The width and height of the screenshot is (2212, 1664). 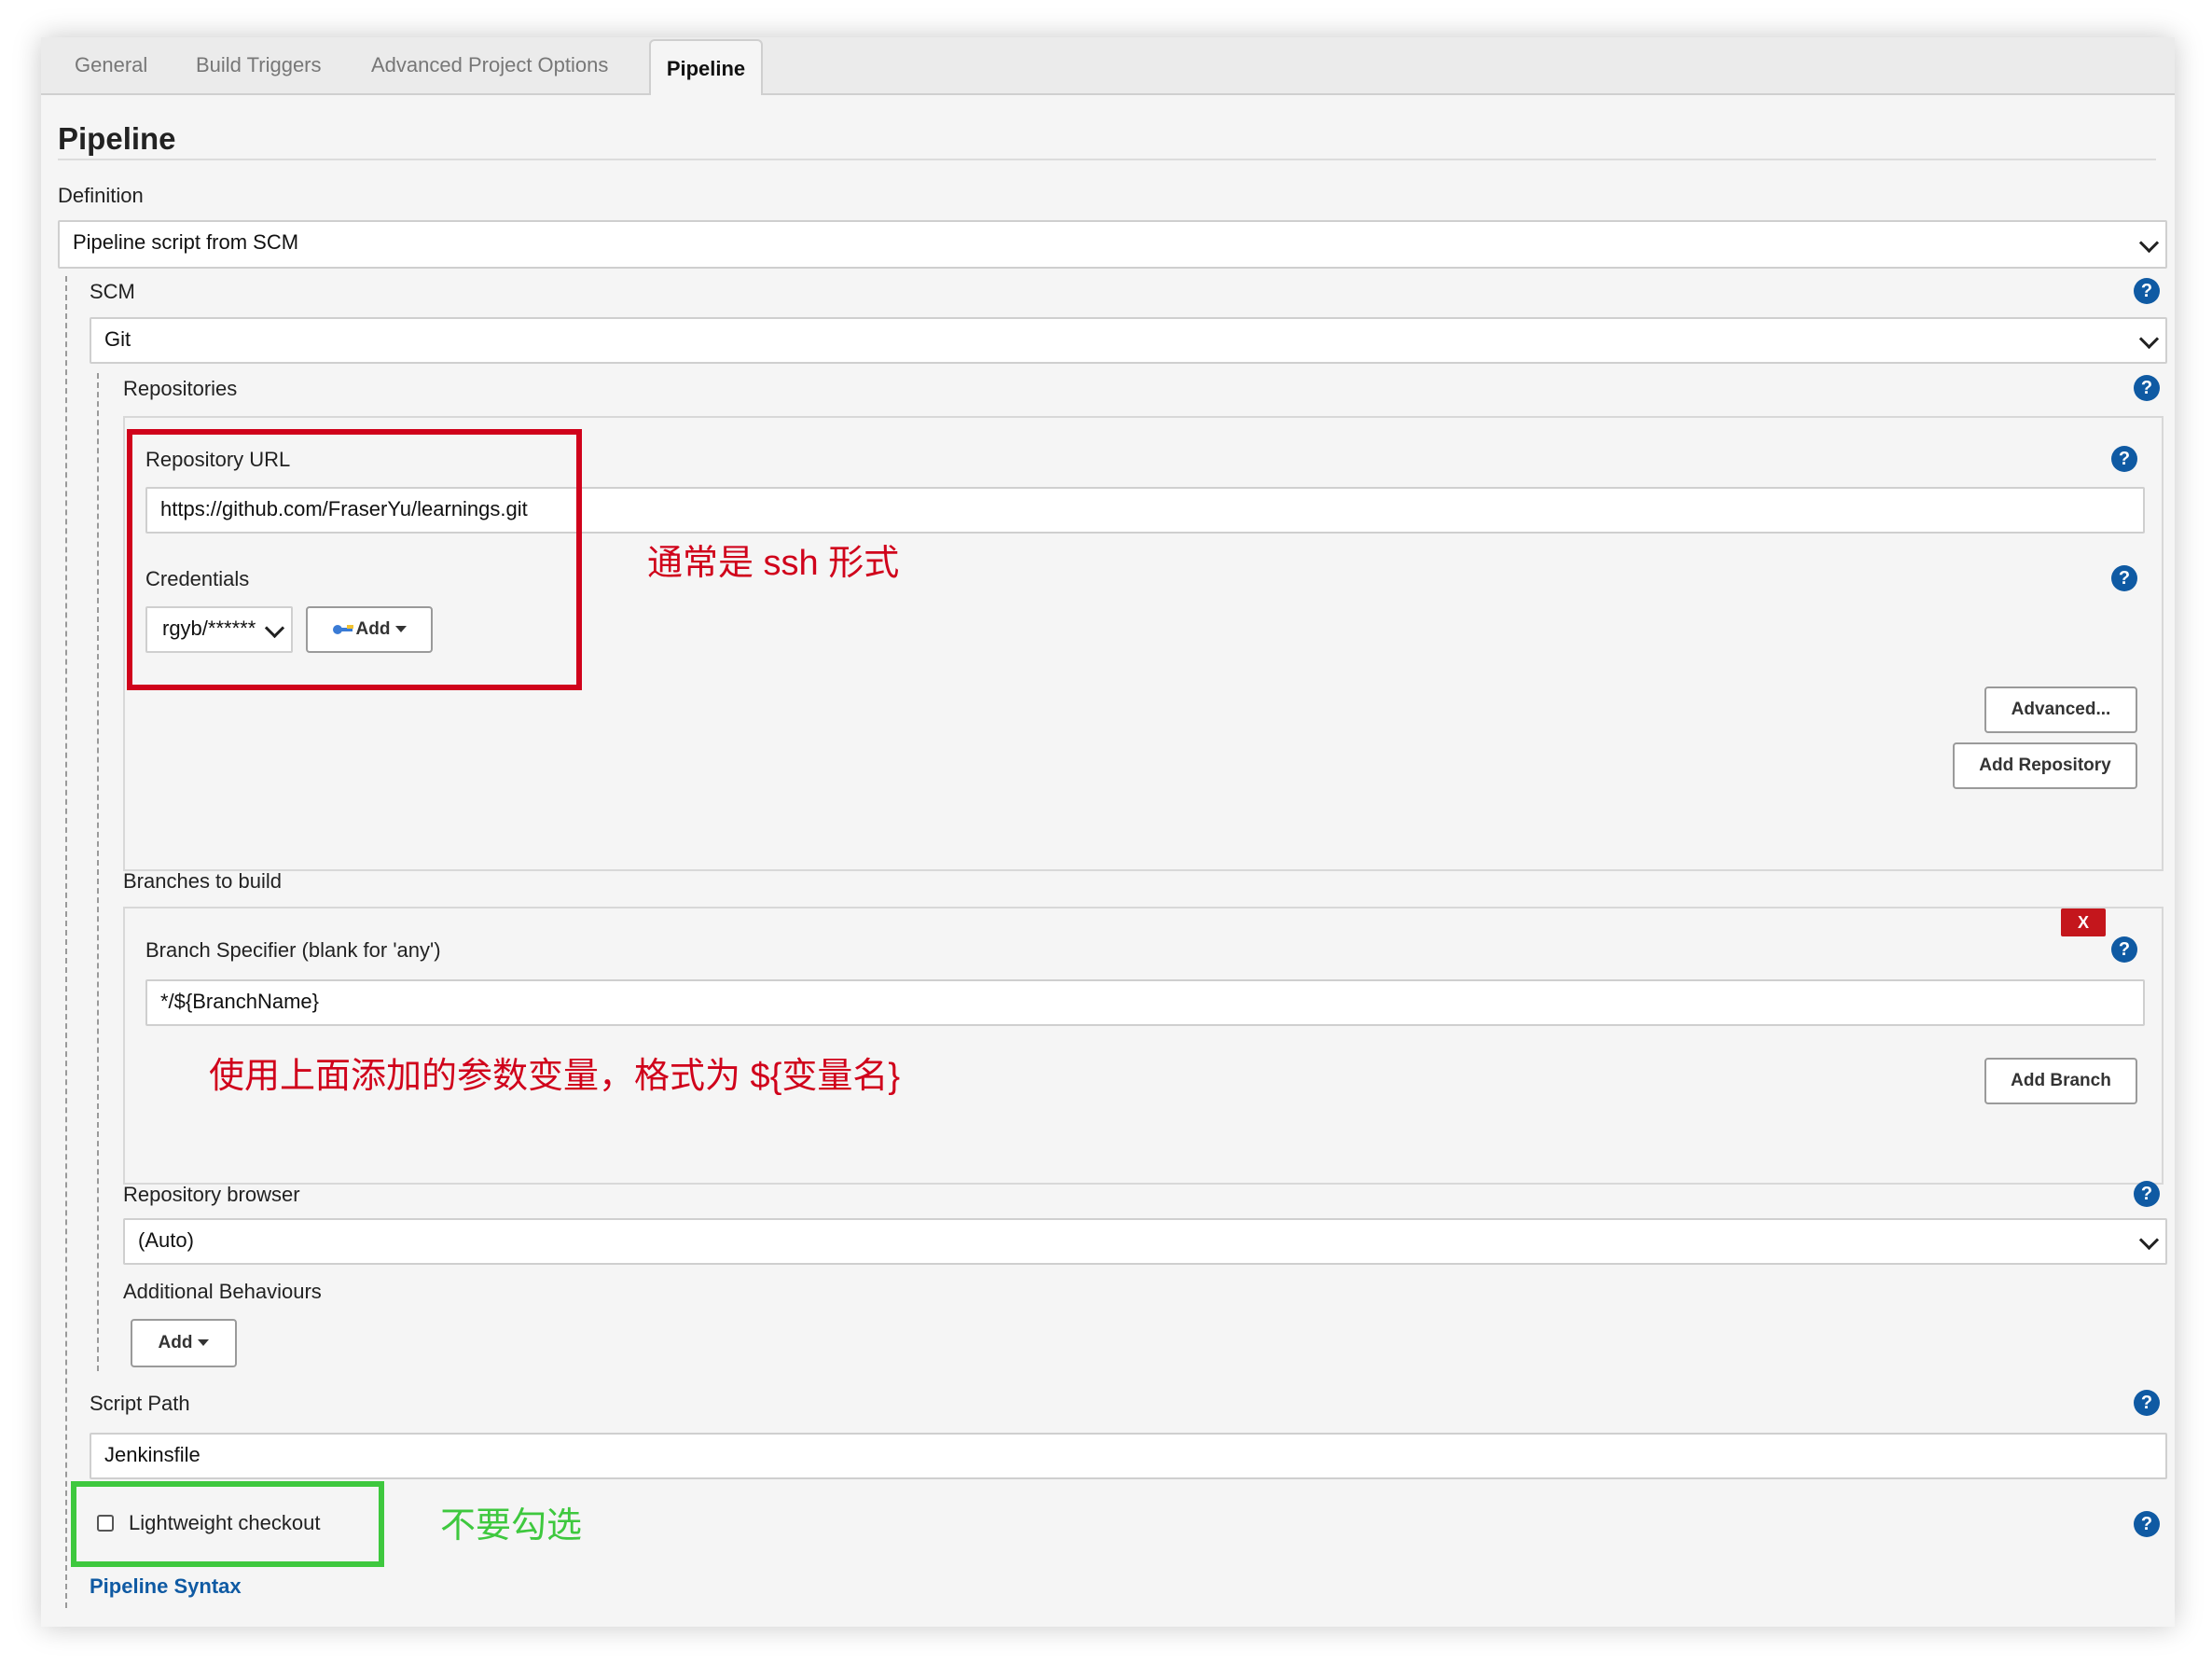 I want to click on lightweight-checkout-checkbox, so click(x=106, y=1523).